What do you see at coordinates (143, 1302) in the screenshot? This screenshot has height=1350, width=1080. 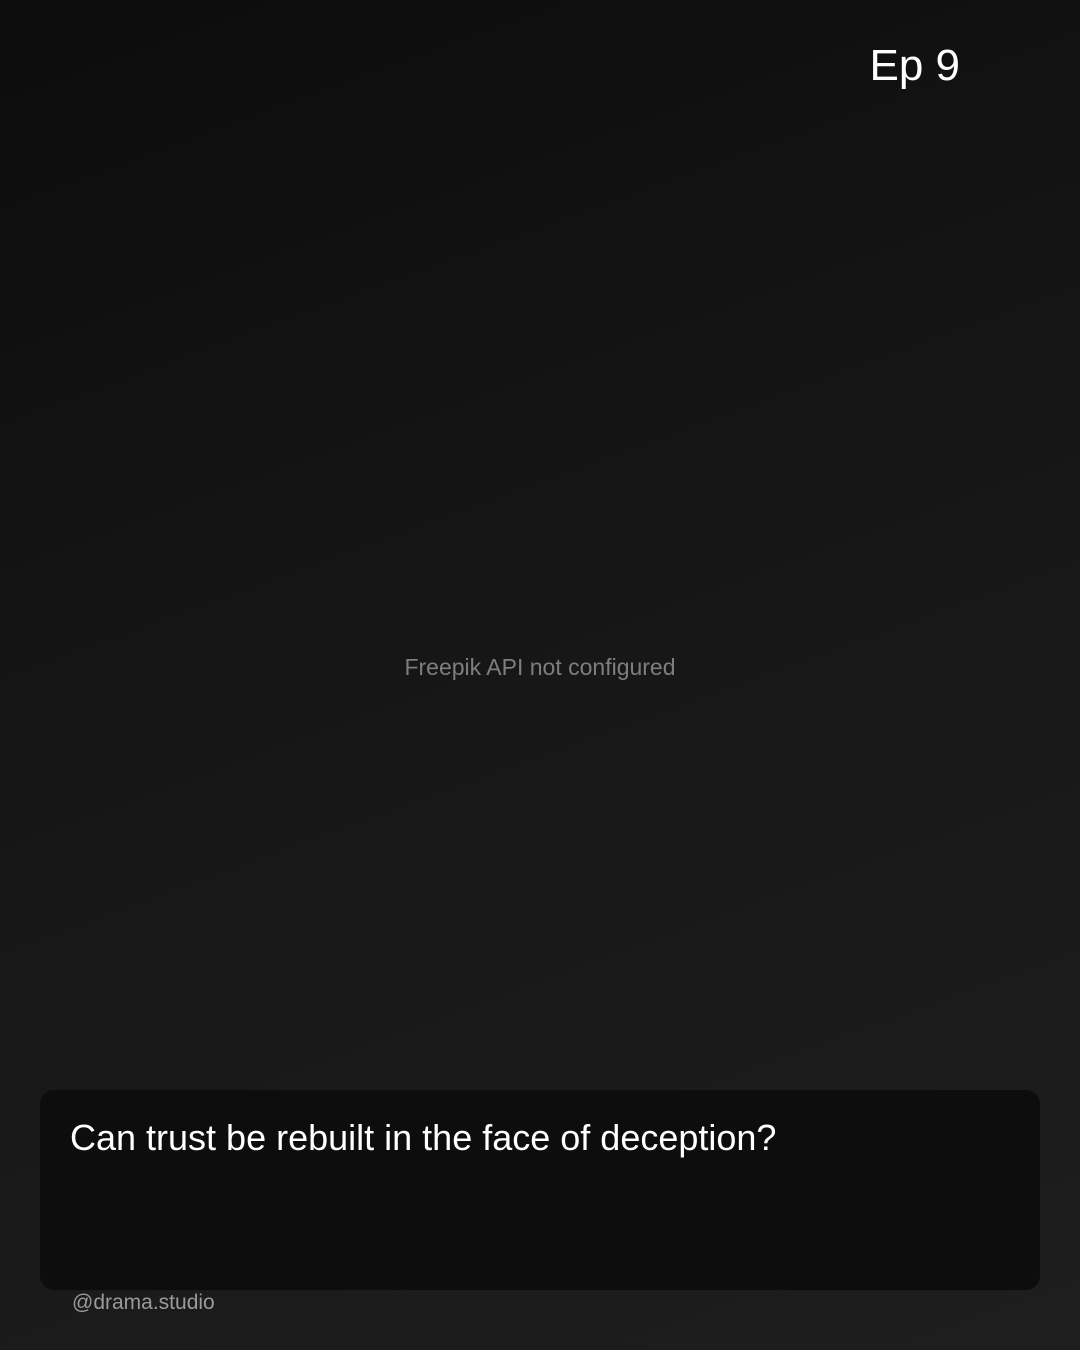 I see `account-handle: @drama.studio` at bounding box center [143, 1302].